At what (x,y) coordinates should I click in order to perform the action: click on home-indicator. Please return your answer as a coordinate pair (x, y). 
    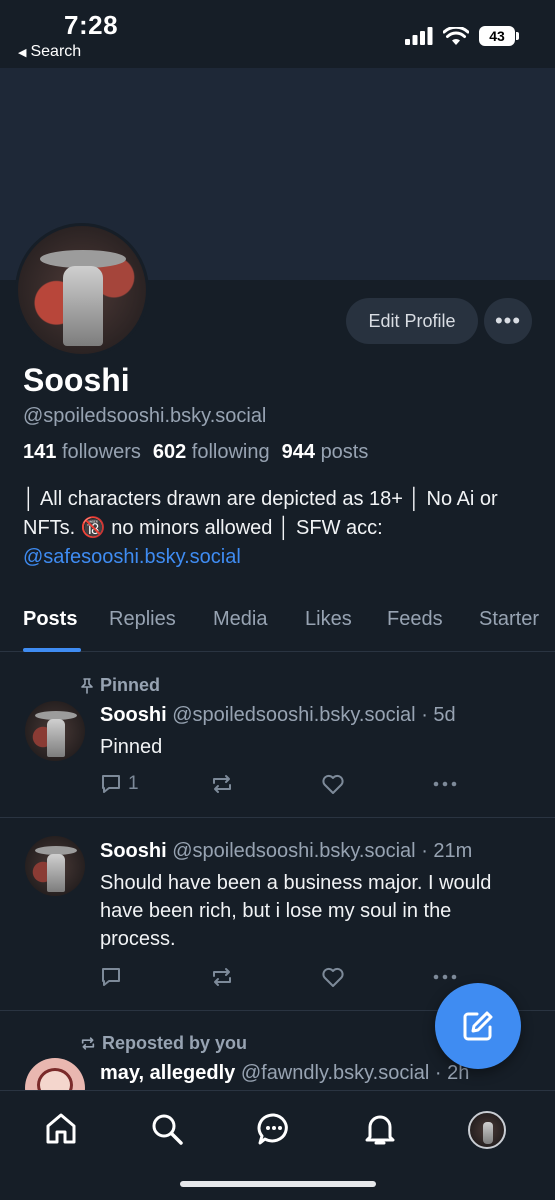
    Looking at the image, I should click on (278, 1184).